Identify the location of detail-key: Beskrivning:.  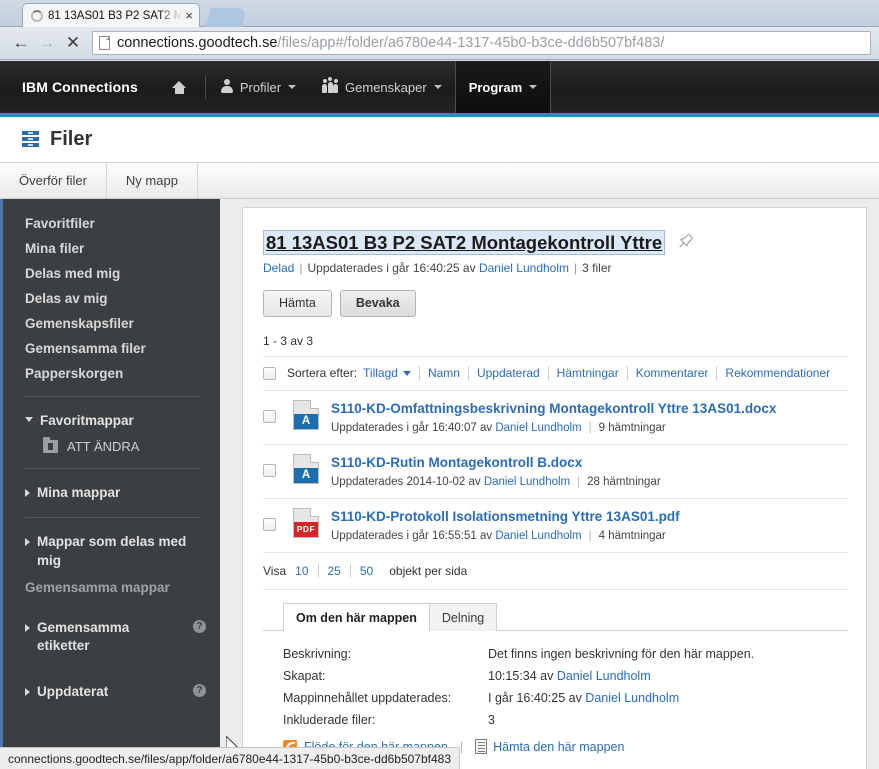
(317, 654).